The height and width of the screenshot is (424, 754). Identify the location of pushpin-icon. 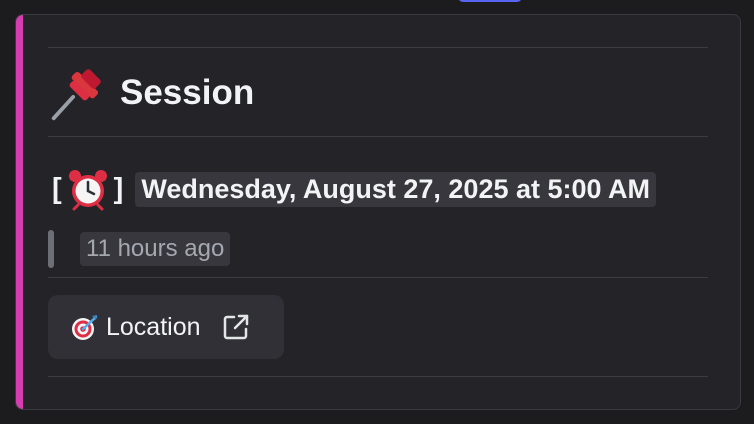
(76, 95).